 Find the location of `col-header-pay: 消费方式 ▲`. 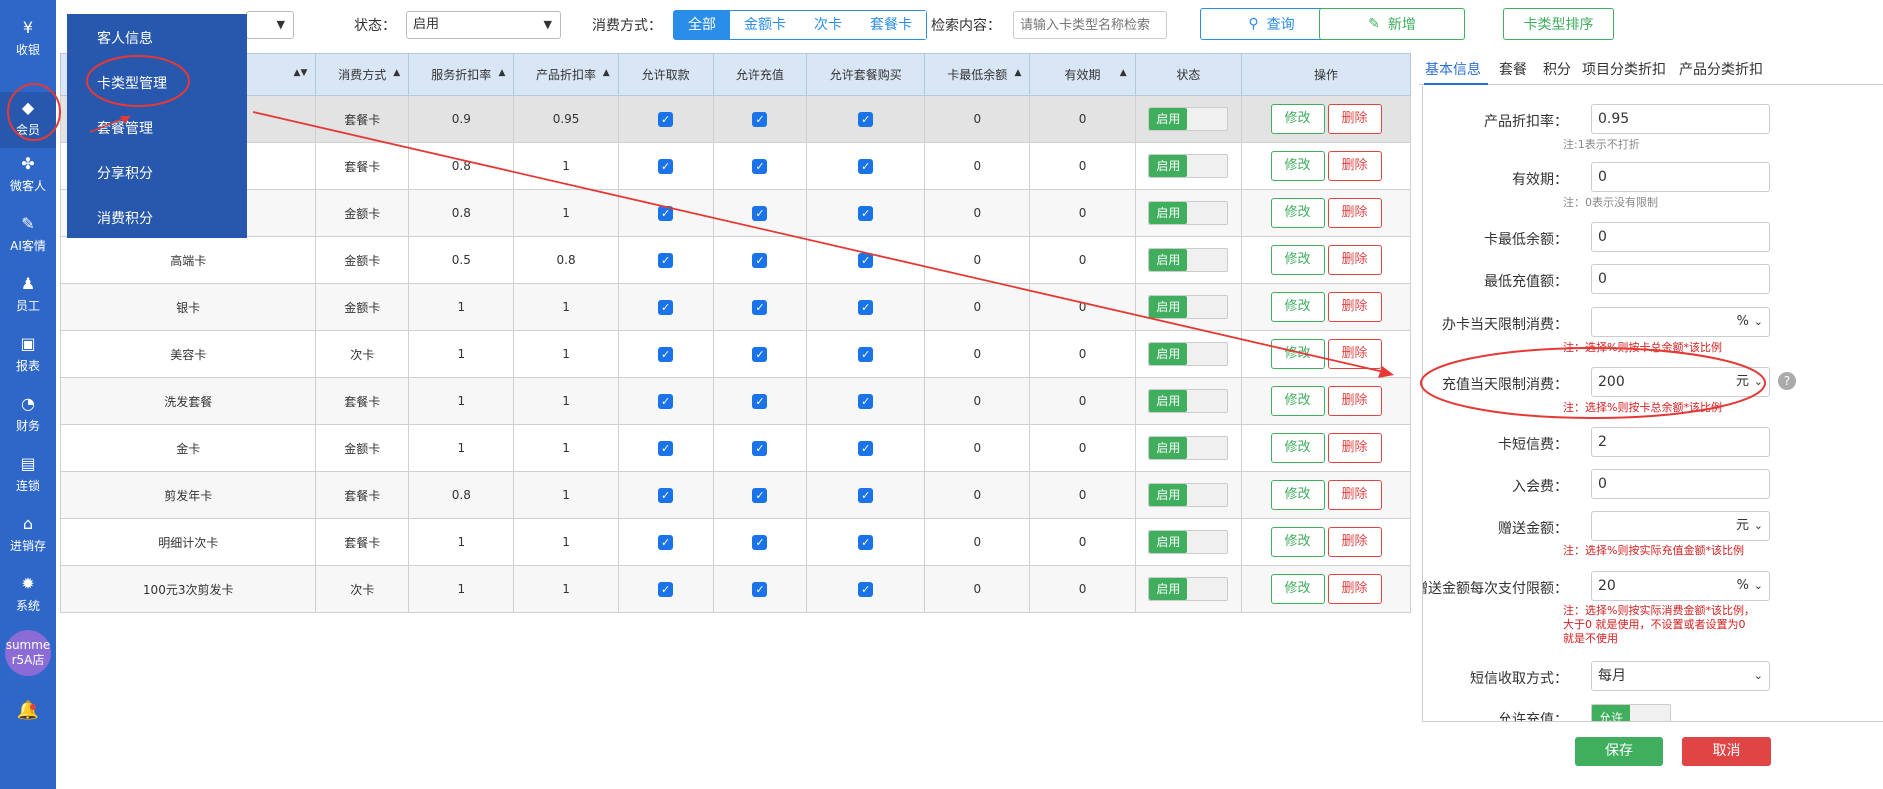

col-header-pay: 消费方式 ▲ is located at coordinates (362, 74).